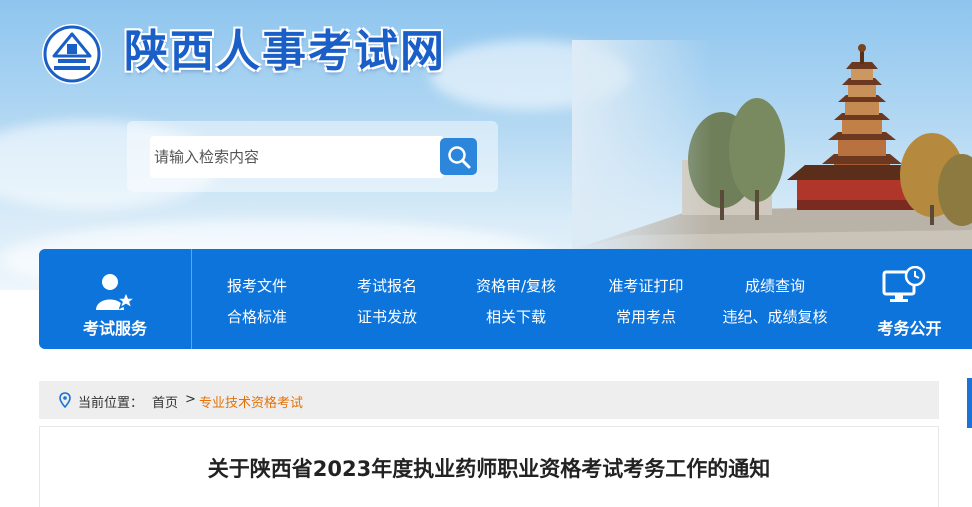  I want to click on nav-link-pass-standard: 合格标准, so click(257, 316).